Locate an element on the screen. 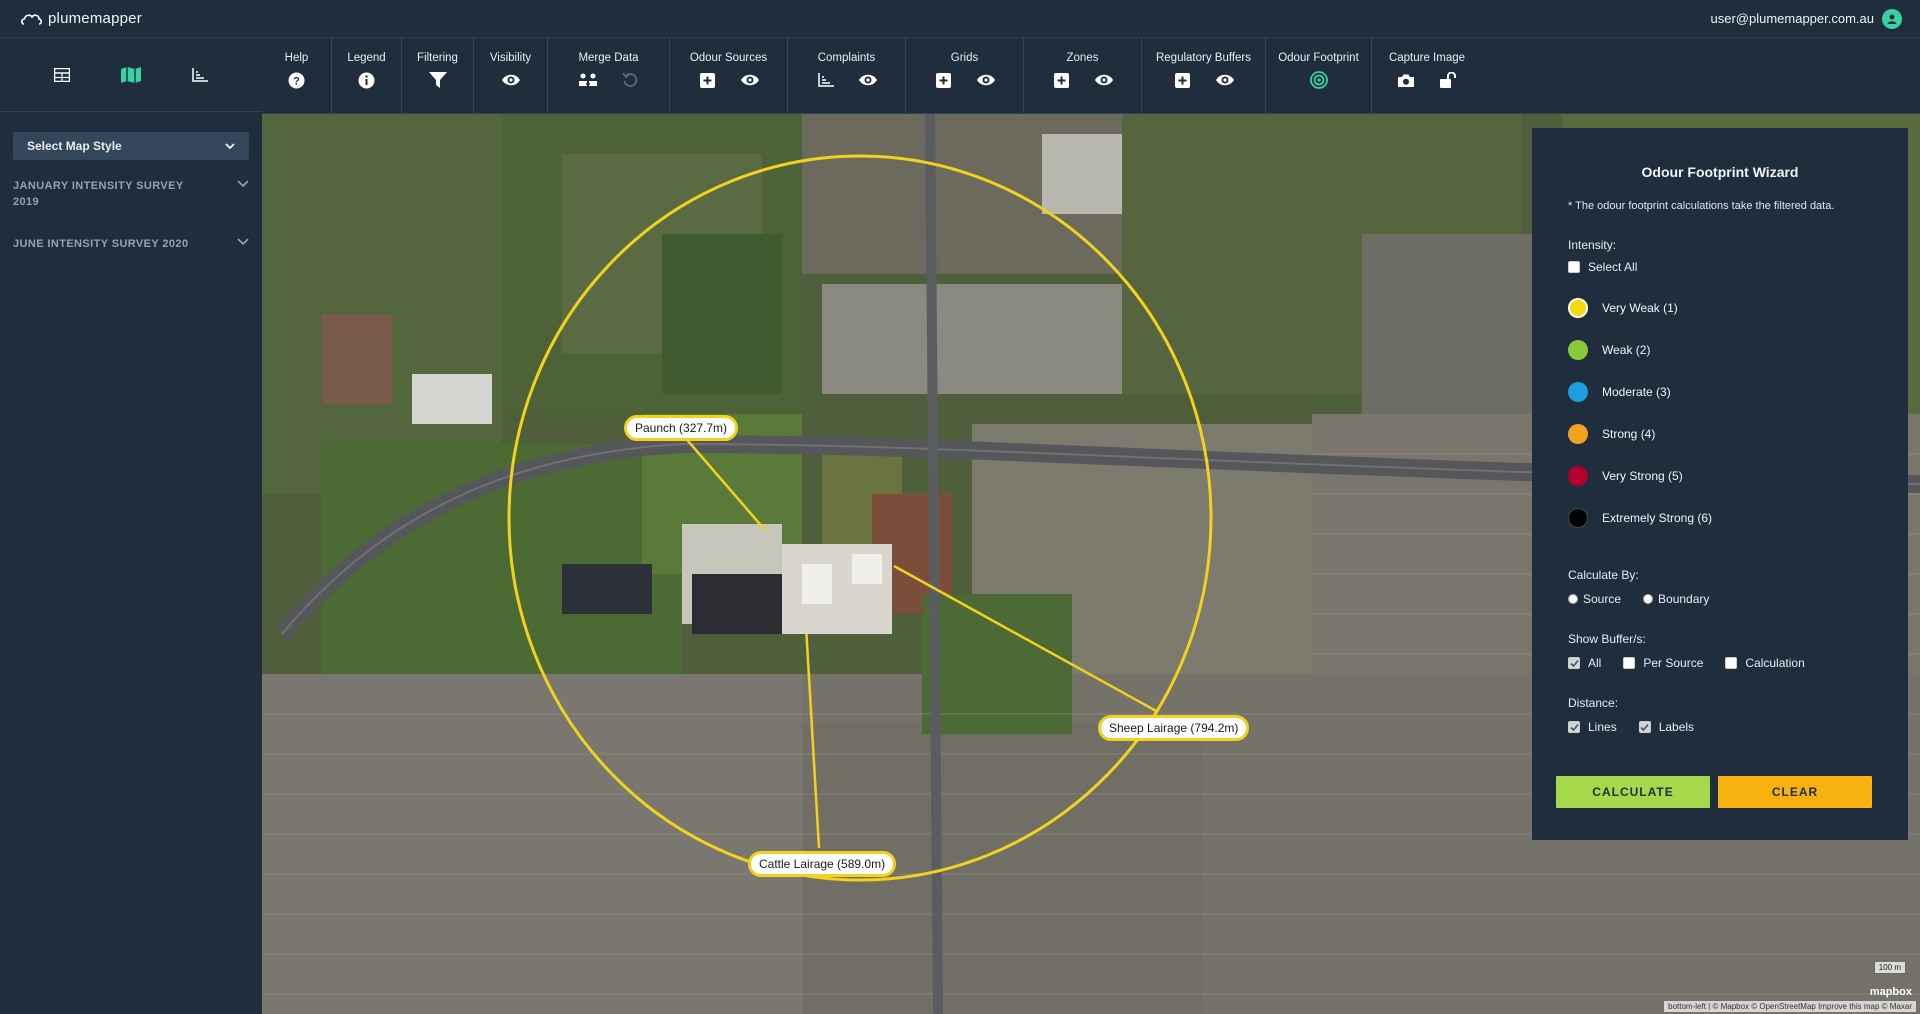 The image size is (1920, 1014). undo-icon is located at coordinates (630, 80).